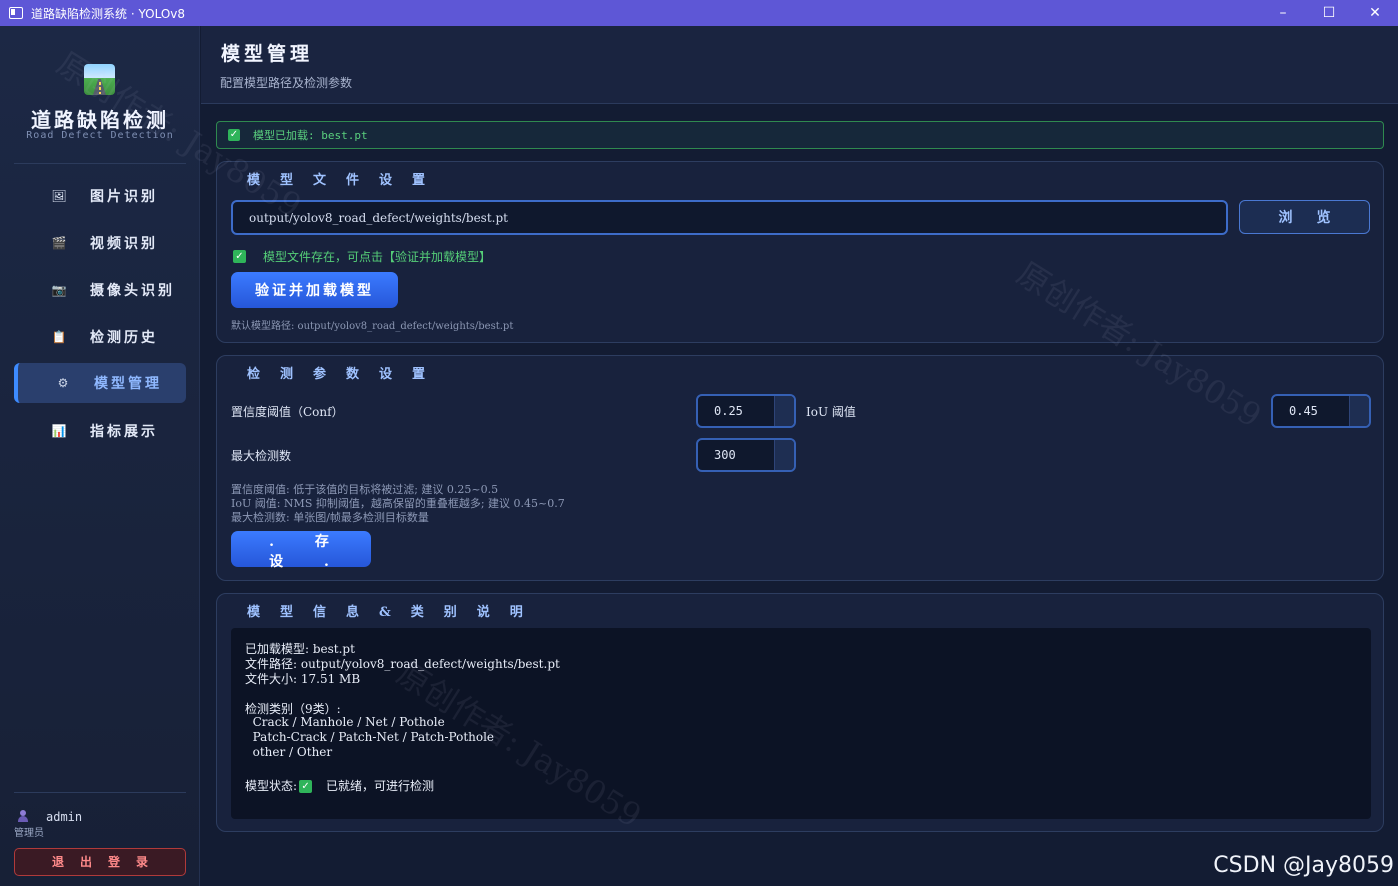 Image resolution: width=1398 pixels, height=886 pixels. I want to click on window-title: 道路缺陷检测系统 · YOLOv8, so click(108, 13).